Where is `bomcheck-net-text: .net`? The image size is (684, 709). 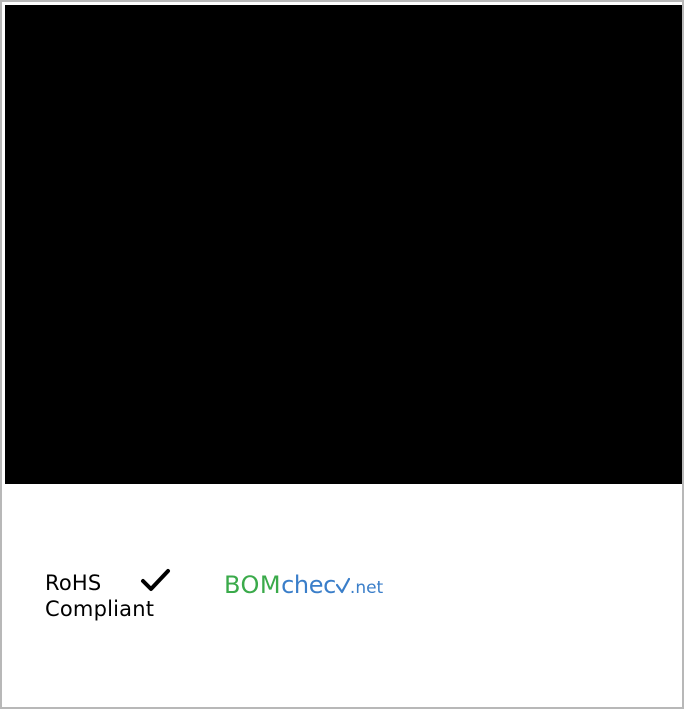 bomcheck-net-text: .net is located at coordinates (366, 588).